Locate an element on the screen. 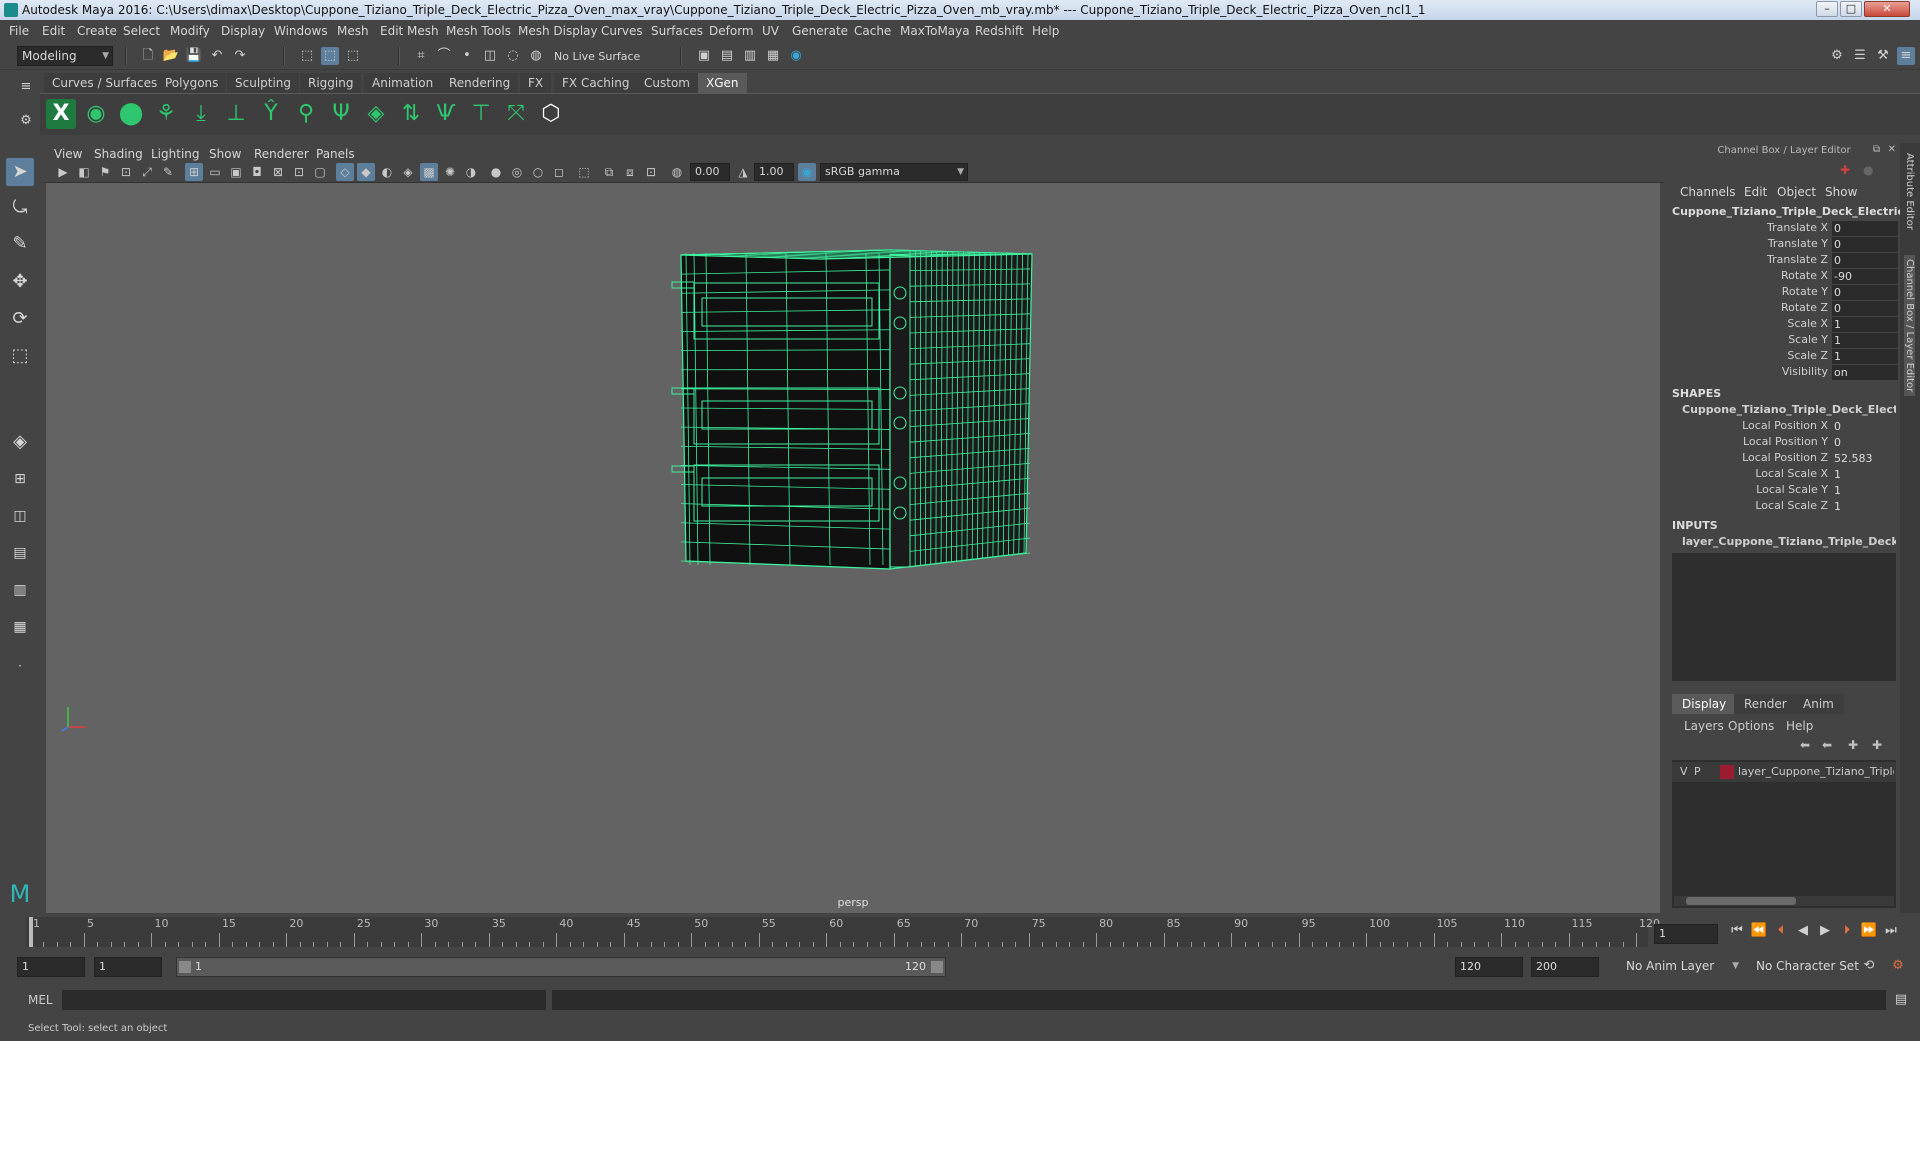  motion-blur-icon: ◎ is located at coordinates (517, 172).